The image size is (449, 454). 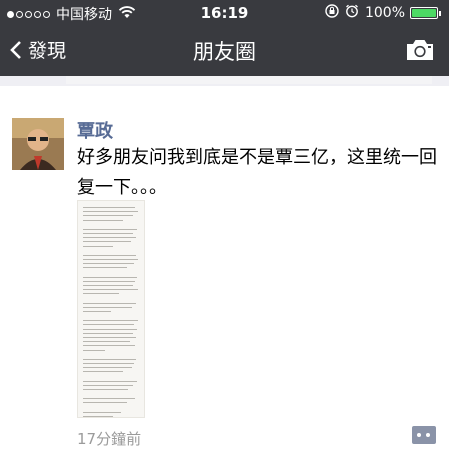 I want to click on avatar-image, so click(x=38, y=144).